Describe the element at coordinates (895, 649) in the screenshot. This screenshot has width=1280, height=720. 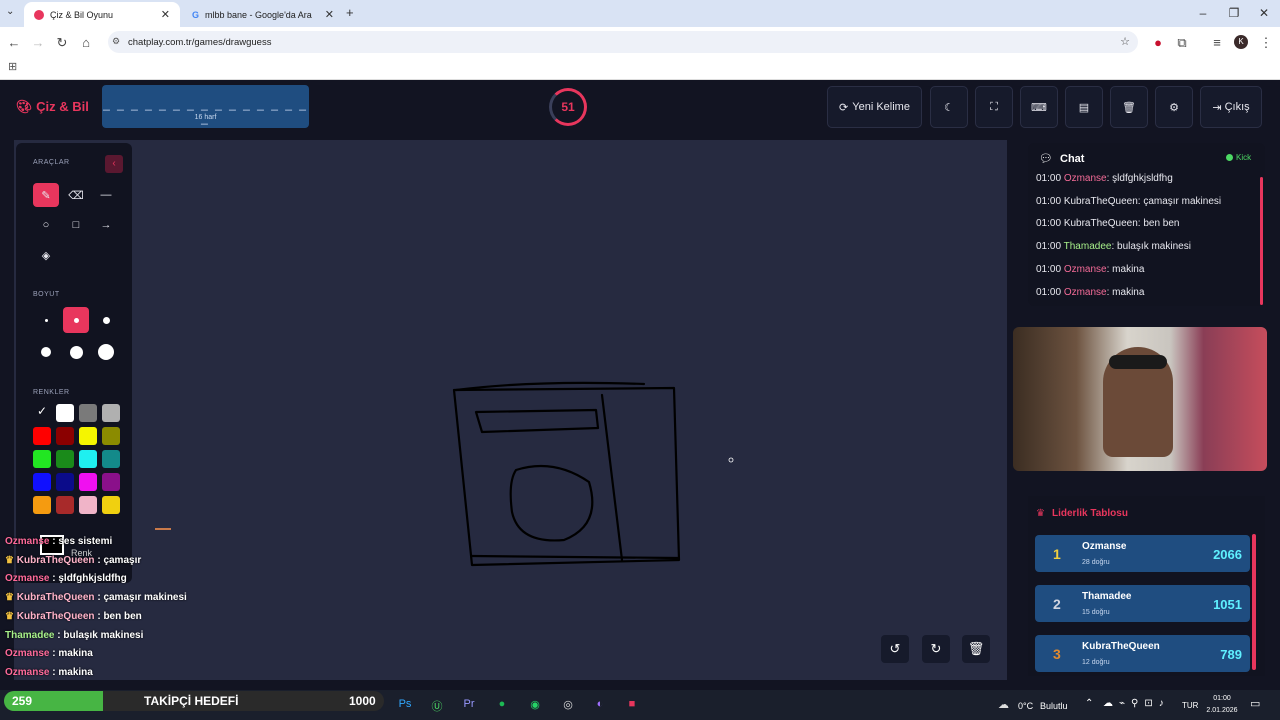
I see `undo-button: ↺` at that location.